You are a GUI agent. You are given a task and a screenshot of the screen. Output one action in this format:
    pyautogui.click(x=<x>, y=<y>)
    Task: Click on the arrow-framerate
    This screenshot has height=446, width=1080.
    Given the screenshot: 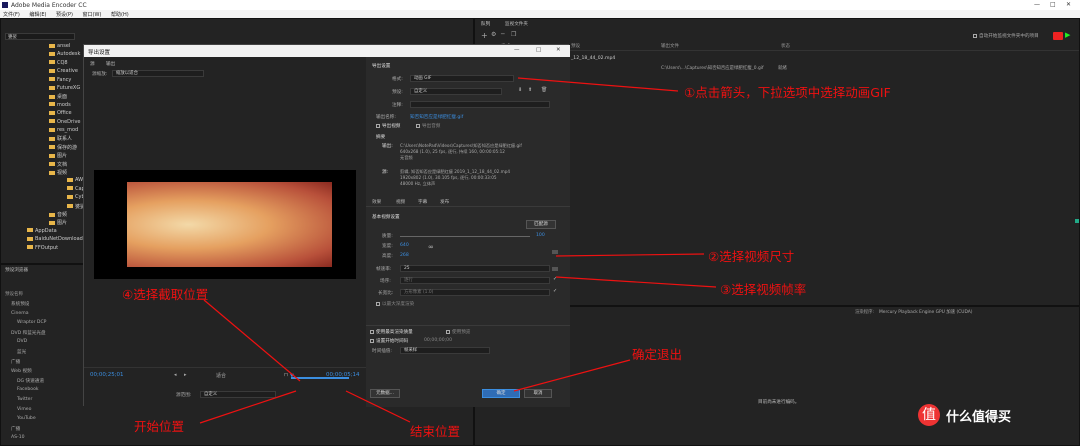 What is the action you would take?
    pyautogui.click(x=636, y=282)
    